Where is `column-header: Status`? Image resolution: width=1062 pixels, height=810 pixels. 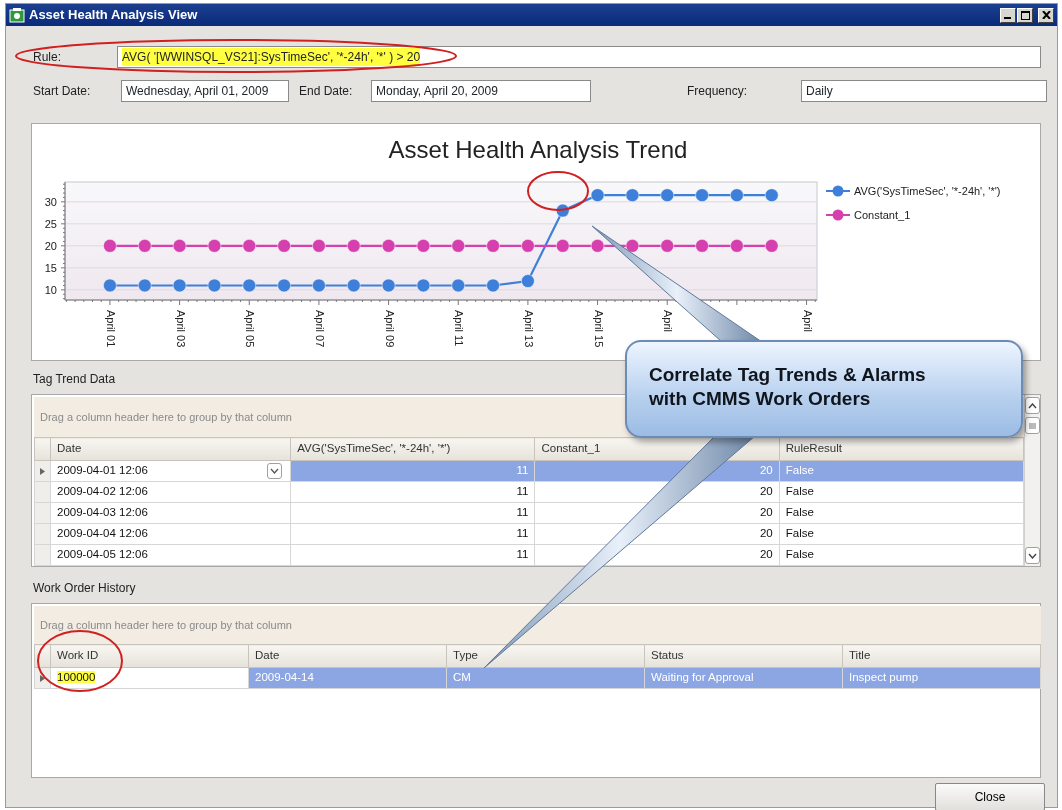
column-header: Status is located at coordinates (743, 656).